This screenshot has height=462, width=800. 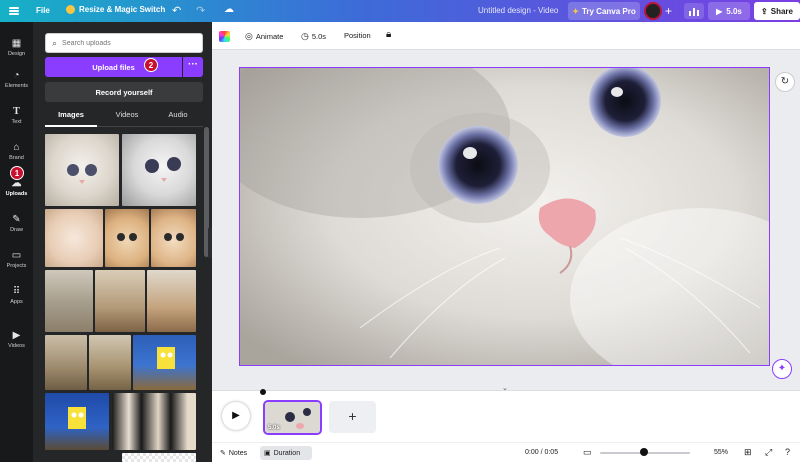 I want to click on design-icon: ▦, so click(x=16, y=43).